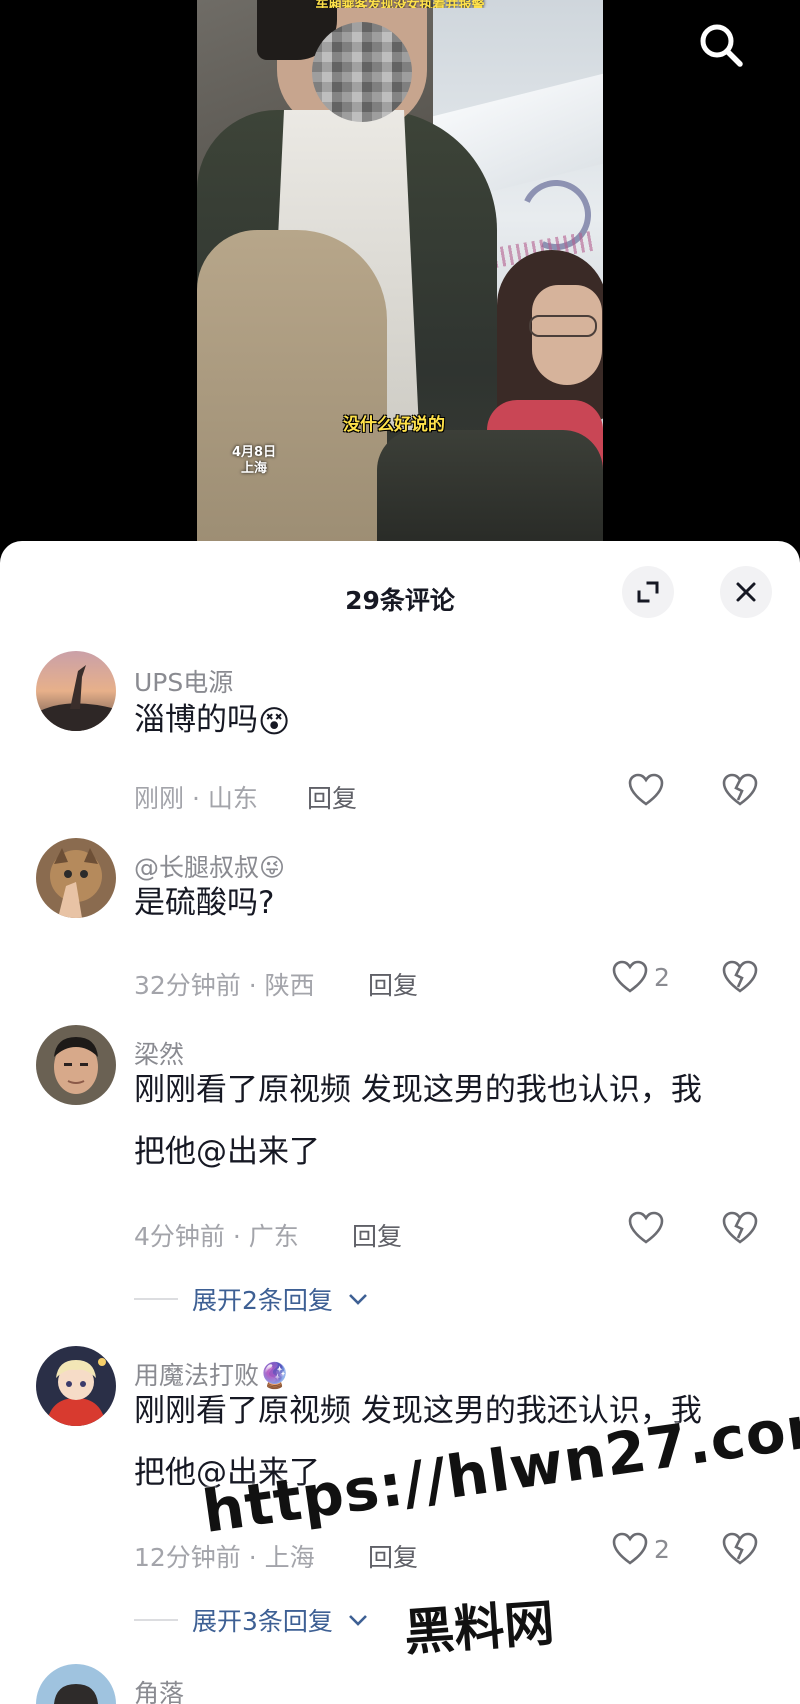 The image size is (800, 1704). Describe the element at coordinates (262, 1300) in the screenshot. I see `expand-replies-label: 展开2条回复` at that location.